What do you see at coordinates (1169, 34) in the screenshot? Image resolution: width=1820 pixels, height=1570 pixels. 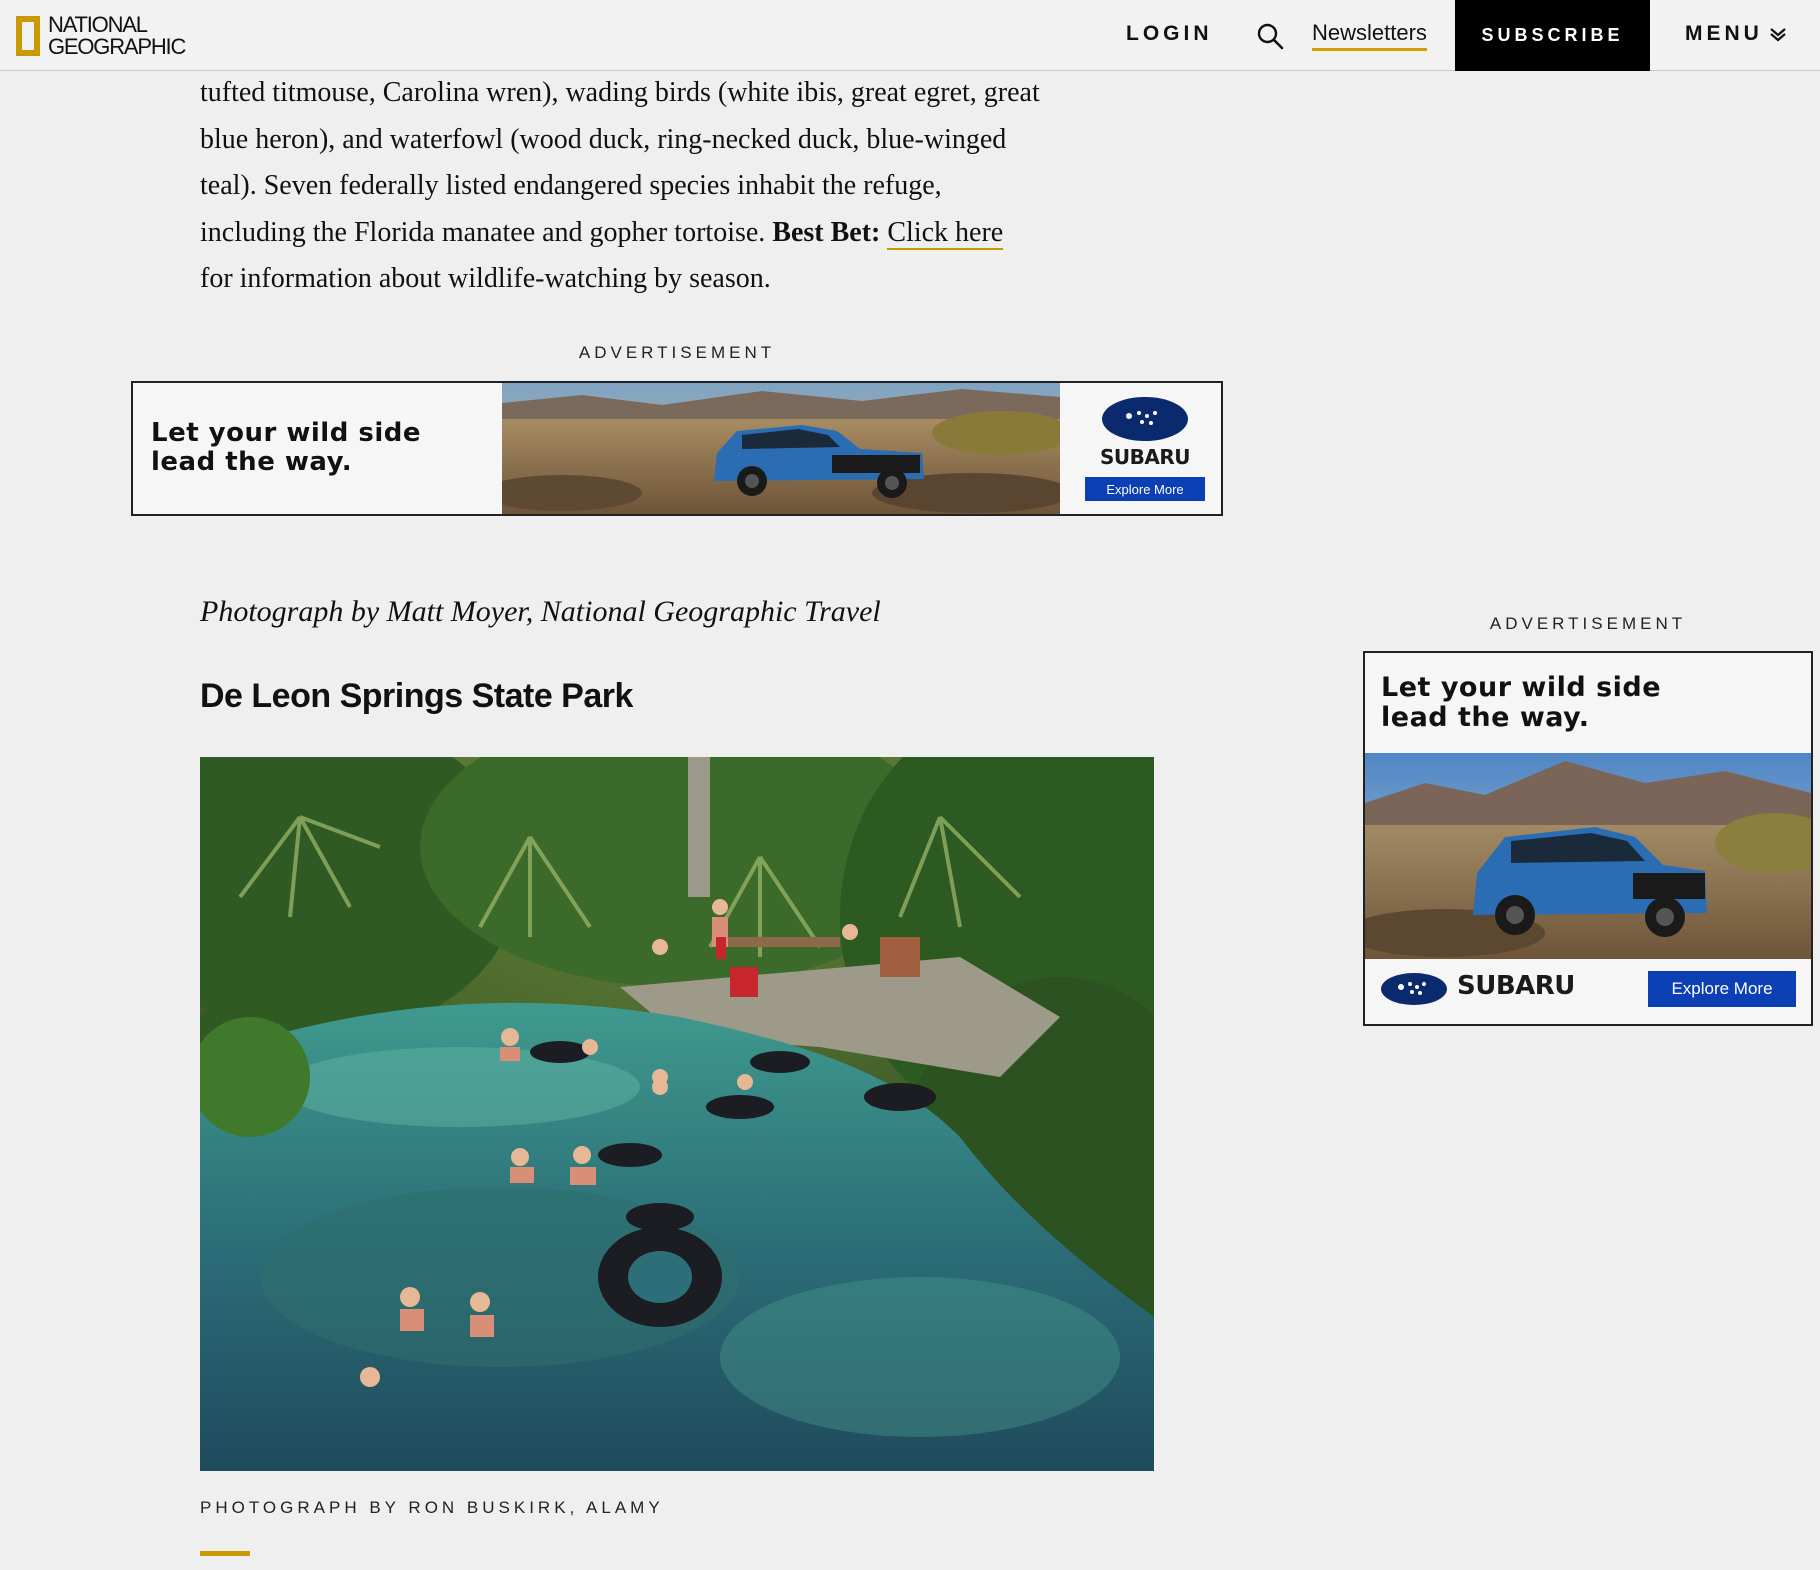 I see `login-link: LOGIN` at bounding box center [1169, 34].